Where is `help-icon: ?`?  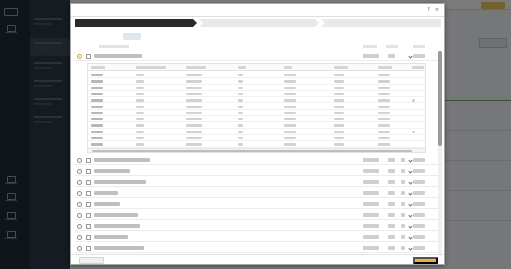 help-icon: ? is located at coordinates (428, 10).